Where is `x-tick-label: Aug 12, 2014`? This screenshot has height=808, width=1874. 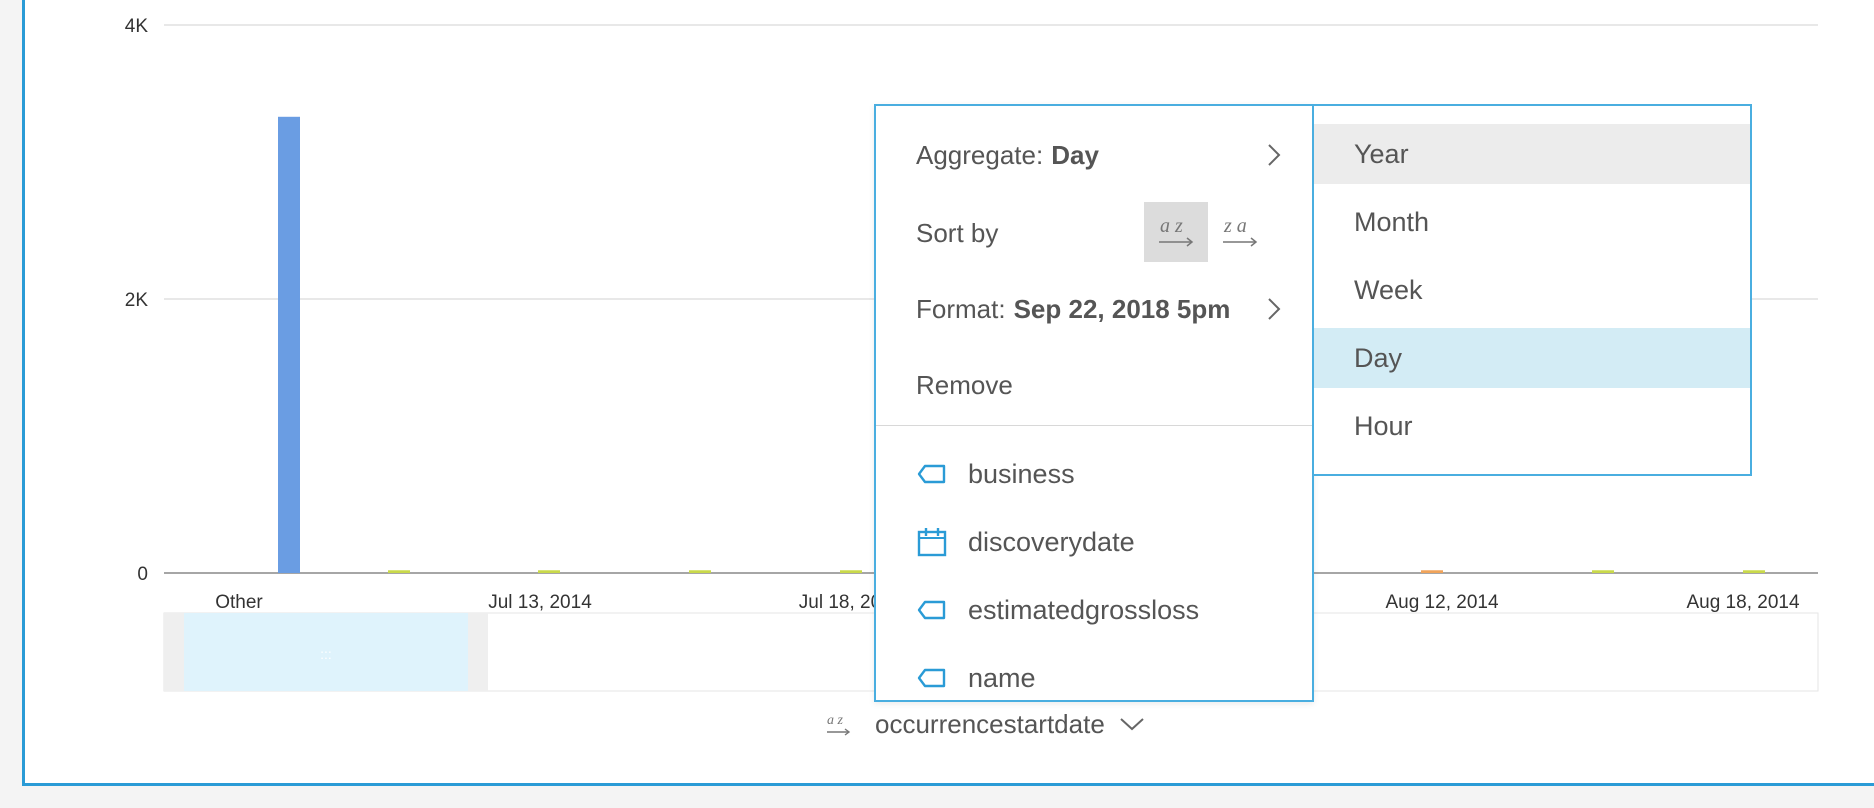
x-tick-label: Aug 12, 2014 is located at coordinates (1441, 602).